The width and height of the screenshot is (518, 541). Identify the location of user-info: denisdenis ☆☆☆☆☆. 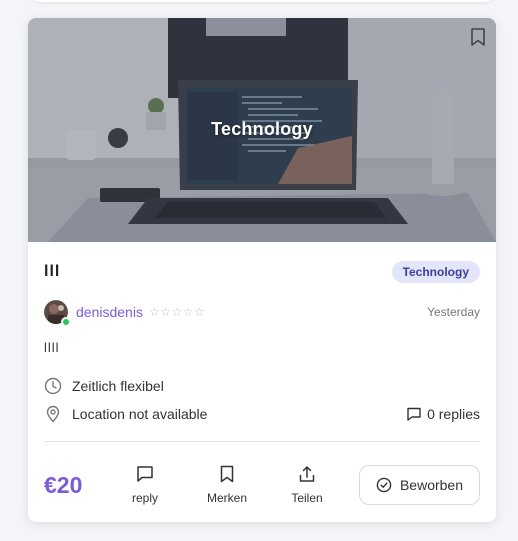
(125, 313).